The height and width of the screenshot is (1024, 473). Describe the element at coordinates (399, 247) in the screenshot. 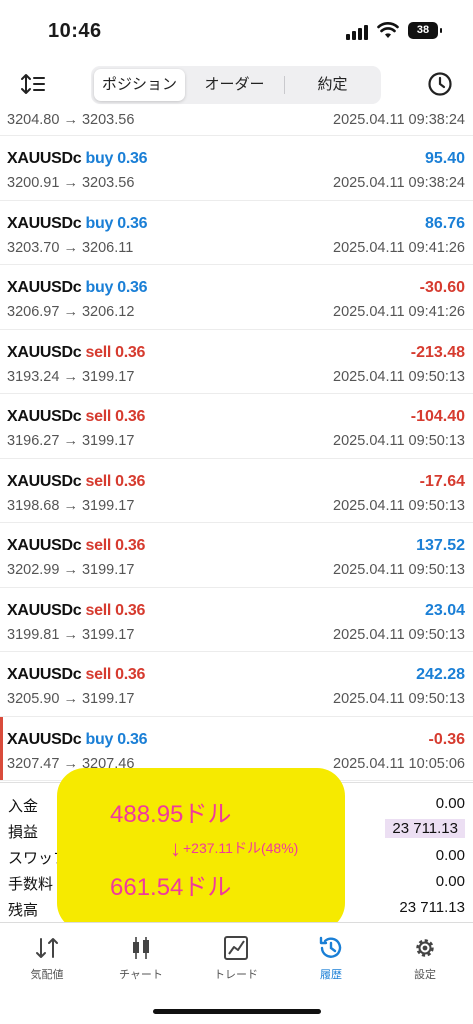

I see `deal-time: 2025.04.11 09:41:26` at that location.